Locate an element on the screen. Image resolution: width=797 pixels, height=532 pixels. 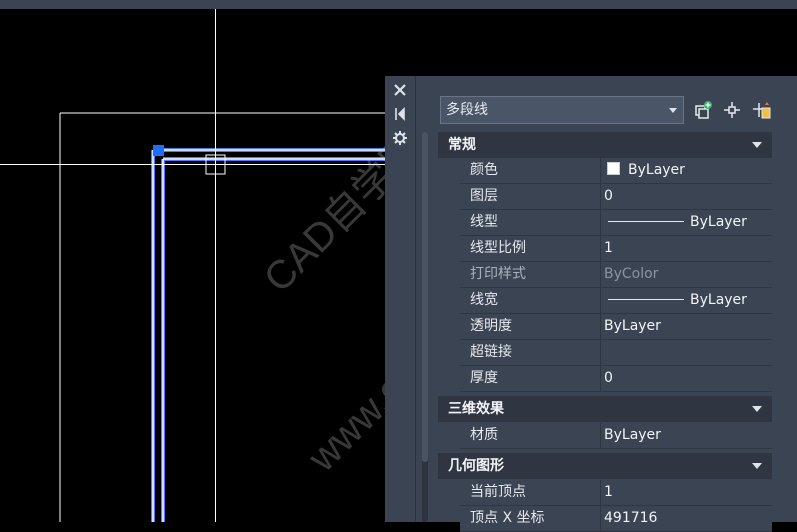
property-row-linetype-scale: 线型比例 1 is located at coordinates (616, 249).